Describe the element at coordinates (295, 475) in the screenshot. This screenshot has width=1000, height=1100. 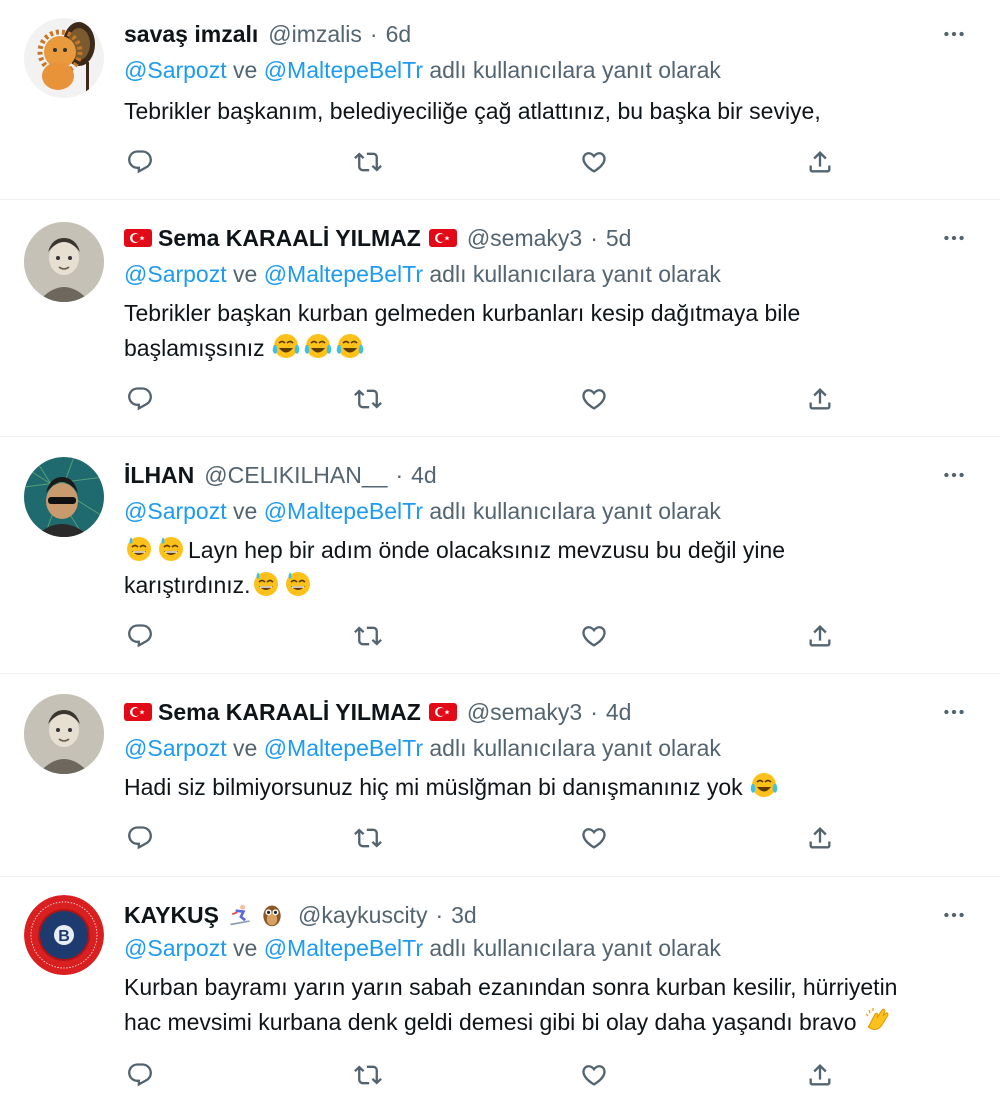
I see `user-handle: @CELIKILHAN__` at that location.